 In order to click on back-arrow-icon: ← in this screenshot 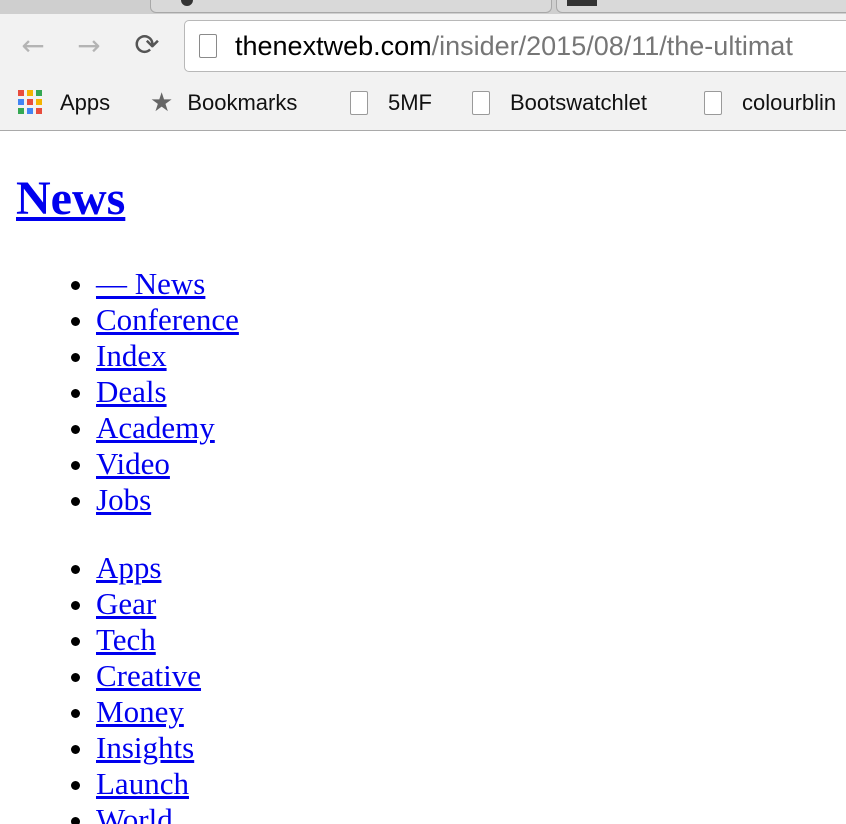, I will do `click(33, 45)`.